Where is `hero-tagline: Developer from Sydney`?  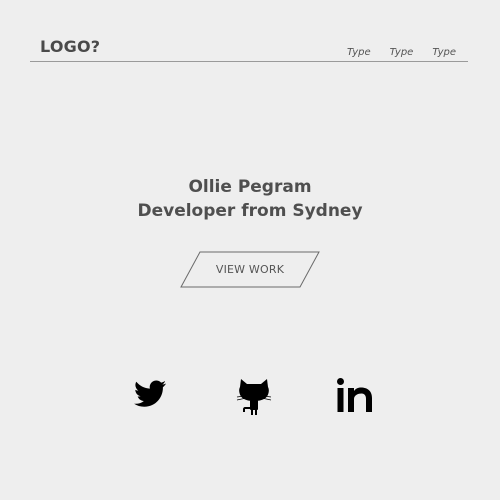 hero-tagline: Developer from Sydney is located at coordinates (250, 211).